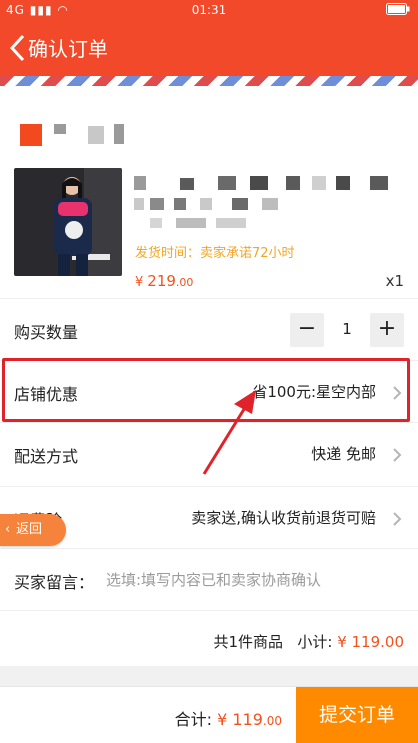 The width and height of the screenshot is (418, 743). I want to click on purchase-quantity-row: 购买数量 − 1 +, so click(209, 329).